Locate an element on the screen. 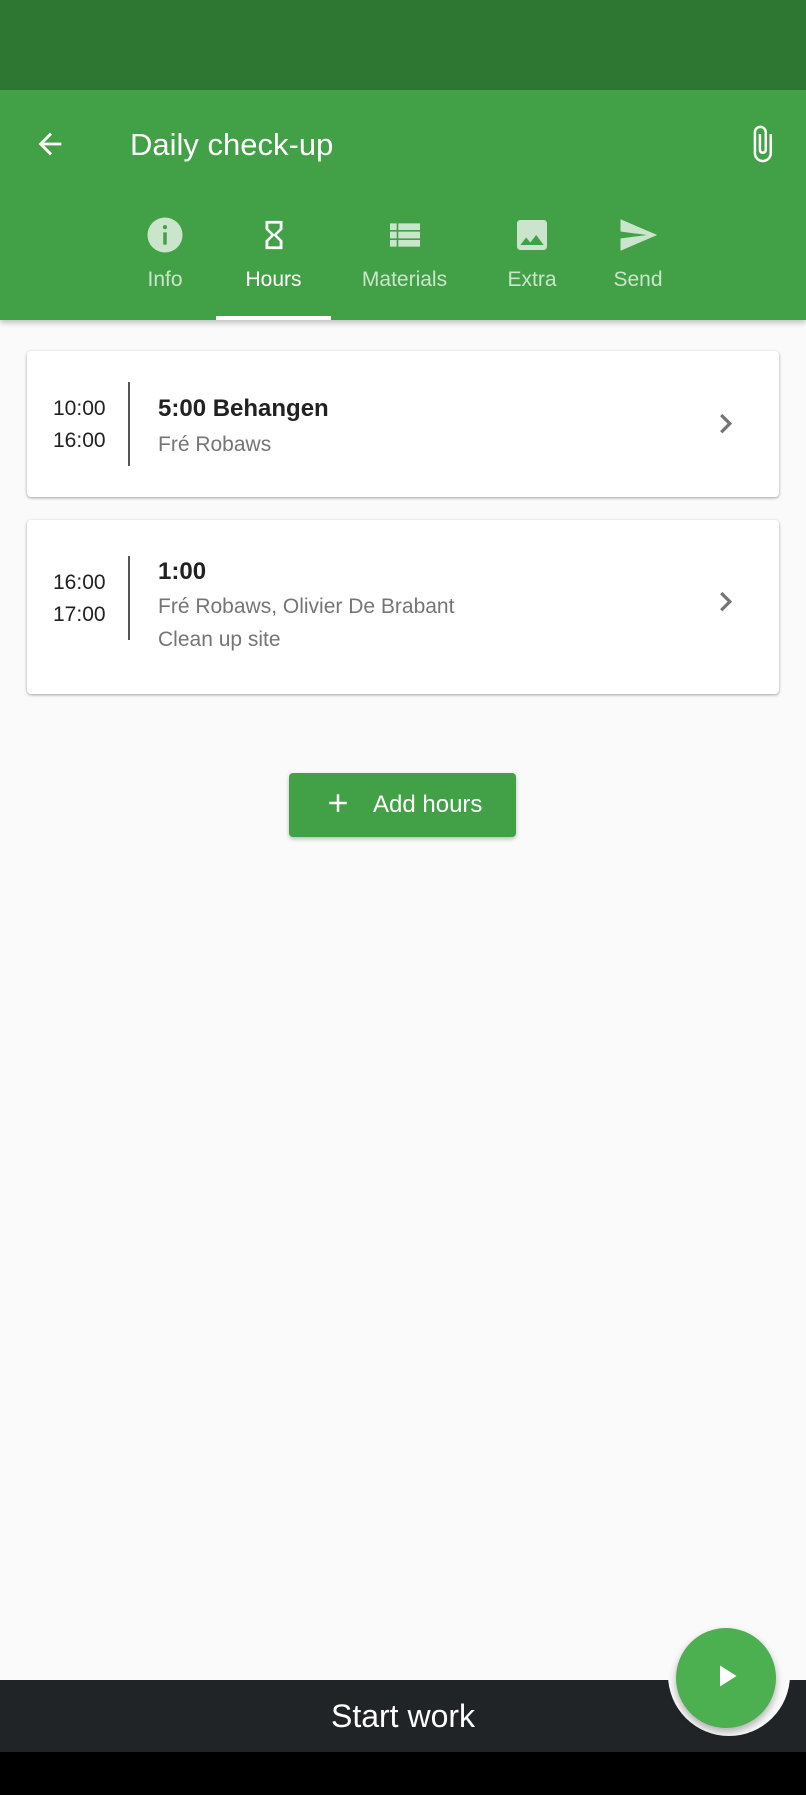  tab-send-label: Send is located at coordinates (638, 279).